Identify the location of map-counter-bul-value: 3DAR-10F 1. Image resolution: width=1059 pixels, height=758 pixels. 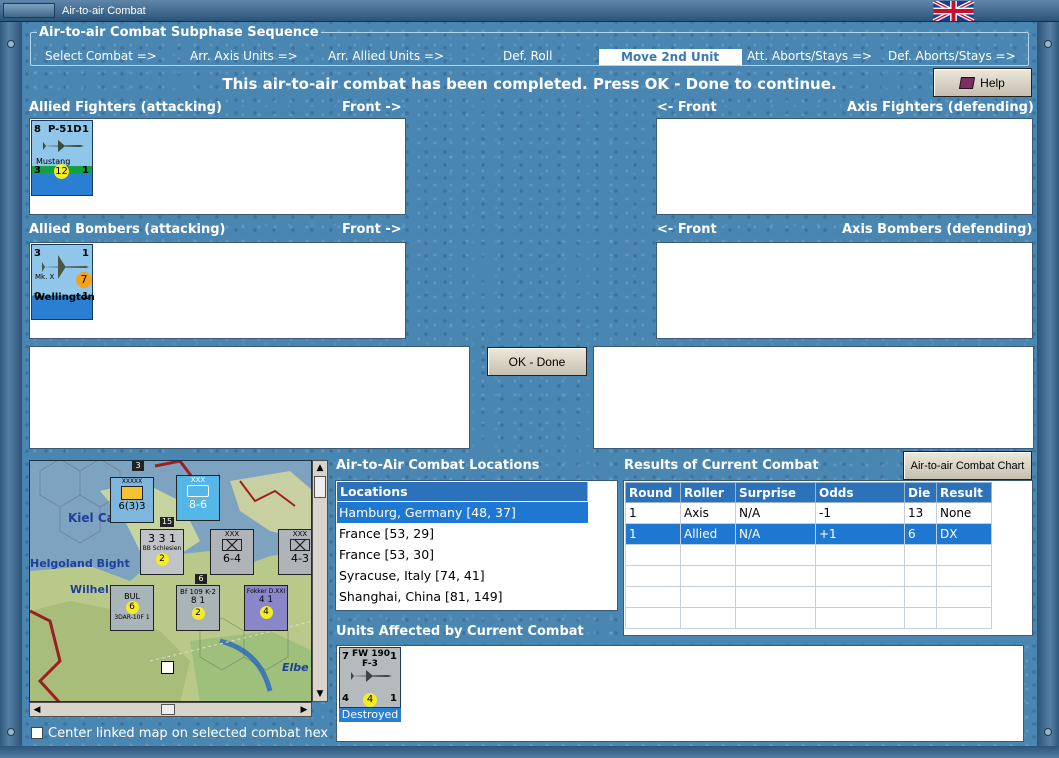
(132, 617).